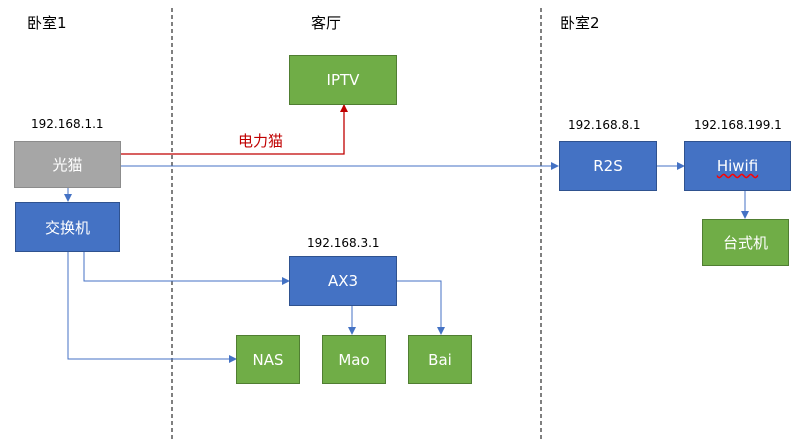 The height and width of the screenshot is (447, 812). Describe the element at coordinates (268, 359) in the screenshot. I see `node-nas: NAS` at that location.